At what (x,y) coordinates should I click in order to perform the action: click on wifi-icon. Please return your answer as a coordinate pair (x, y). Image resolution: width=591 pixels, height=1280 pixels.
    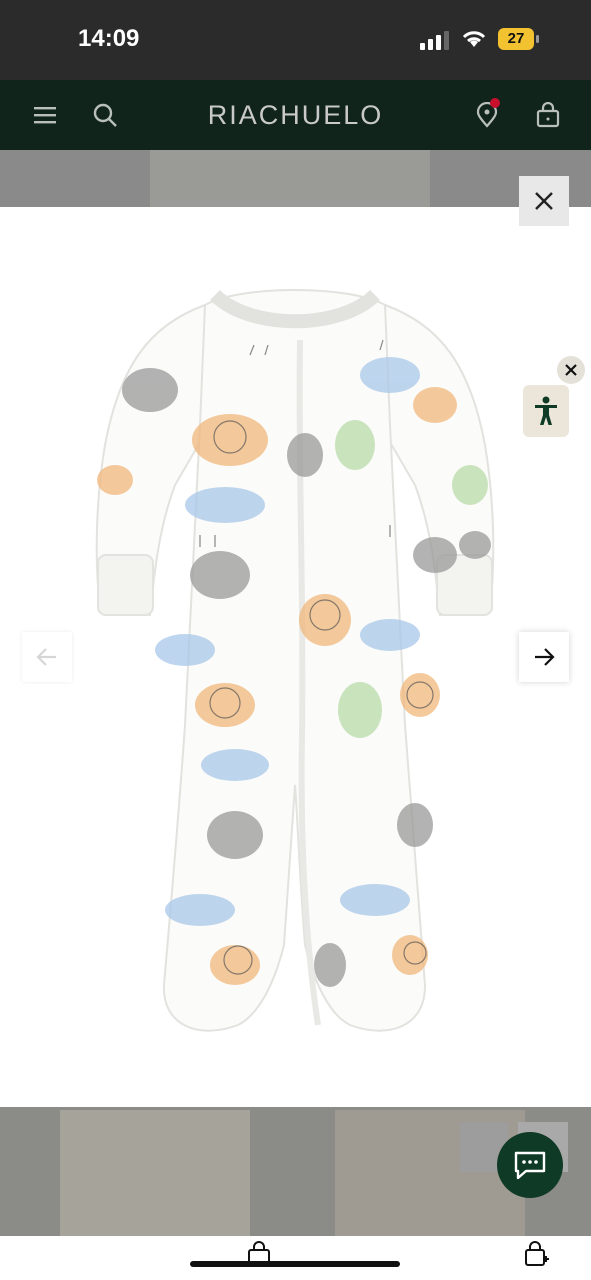
    Looking at the image, I should click on (474, 39).